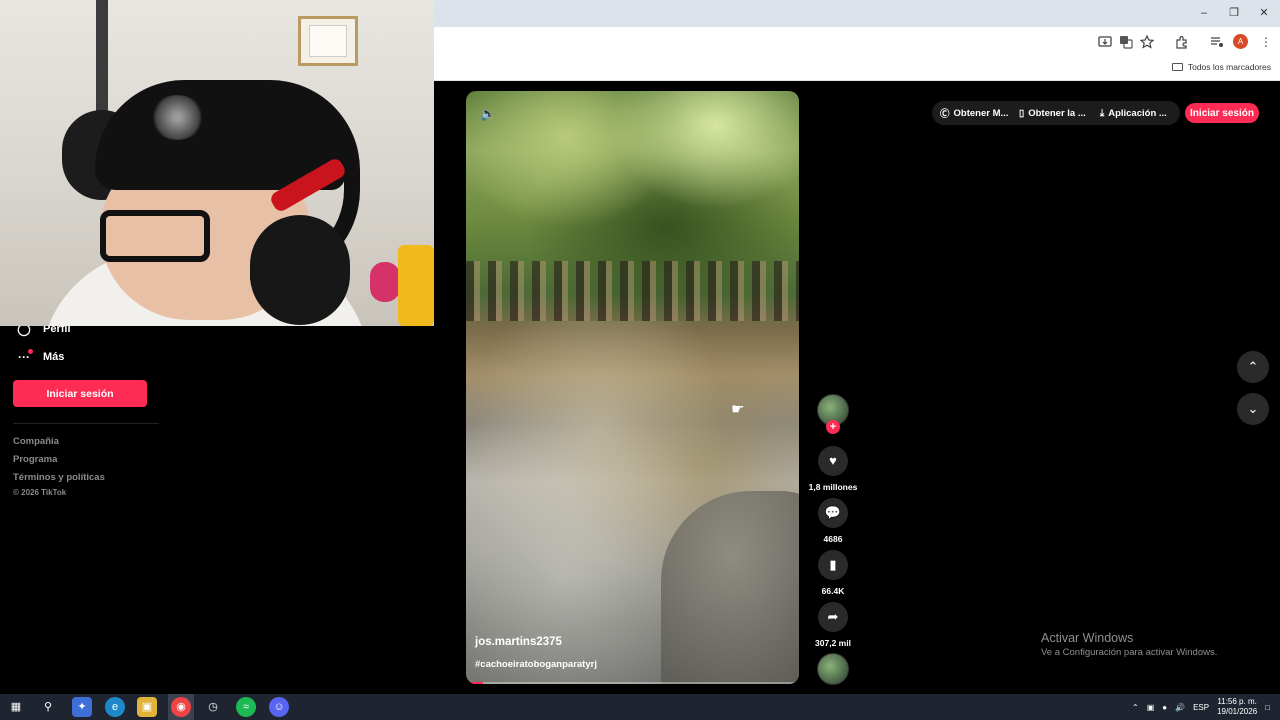 This screenshot has width=1280, height=720. I want to click on language-indicator: ESP, so click(1201, 707).